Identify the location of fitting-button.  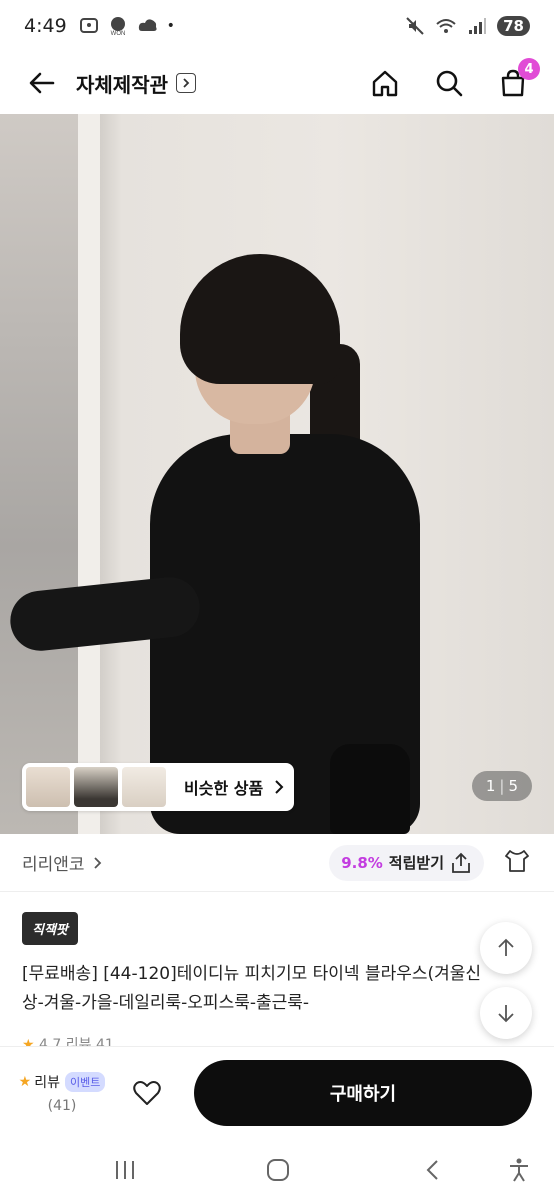
(517, 863).